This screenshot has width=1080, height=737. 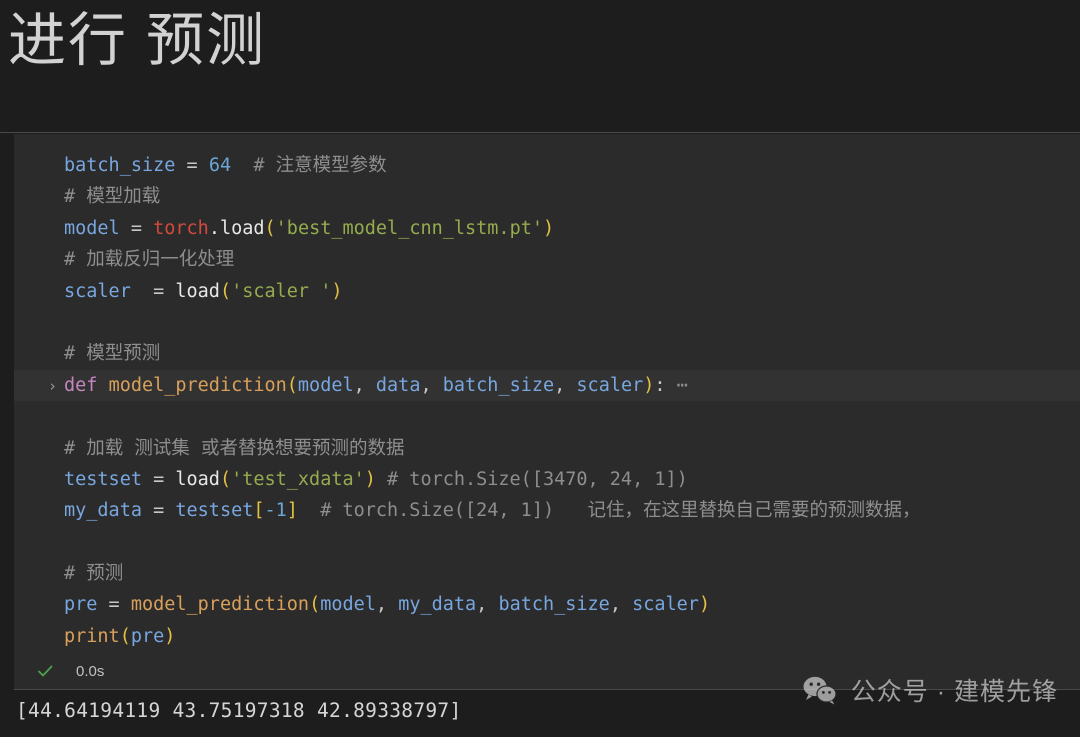 I want to click on code-token: :, so click(x=660, y=385).